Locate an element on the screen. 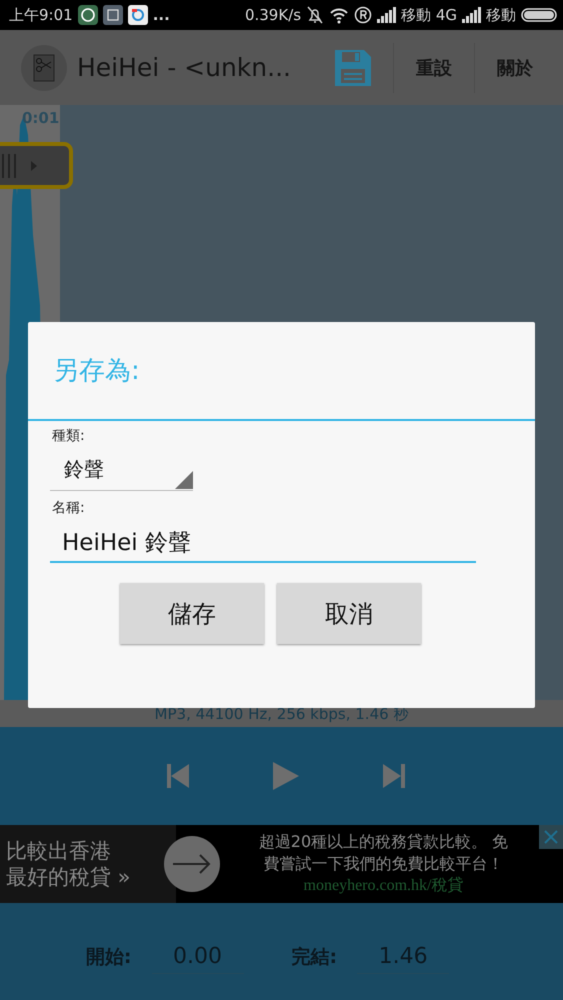 Image resolution: width=563 pixels, height=1000 pixels. play-icon is located at coordinates (285, 776).